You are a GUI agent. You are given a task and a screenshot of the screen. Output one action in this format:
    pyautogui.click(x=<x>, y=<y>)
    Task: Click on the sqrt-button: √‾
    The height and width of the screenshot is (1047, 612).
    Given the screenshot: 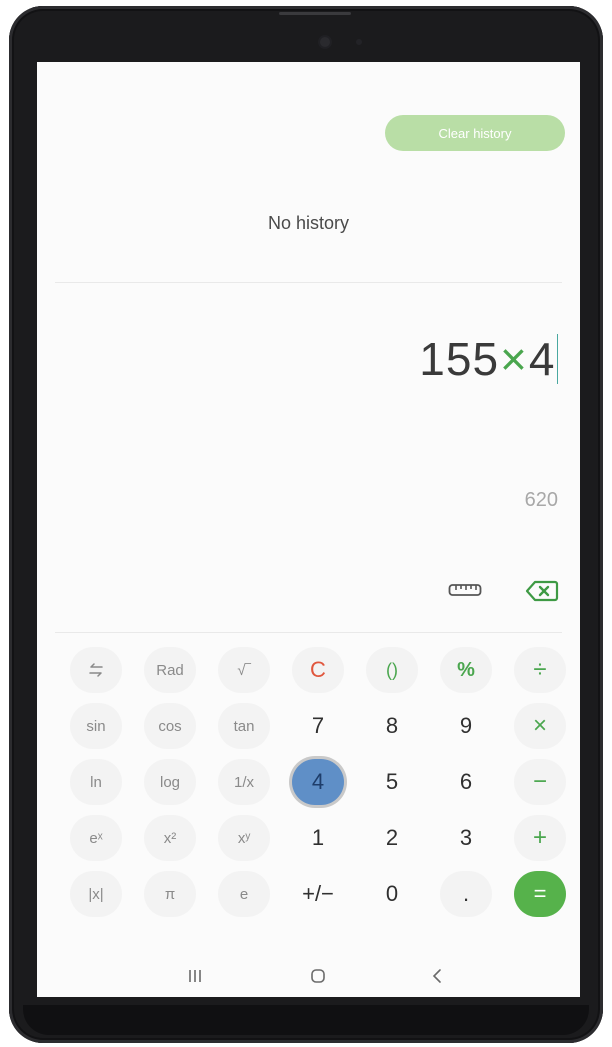 What is the action you would take?
    pyautogui.click(x=244, y=670)
    